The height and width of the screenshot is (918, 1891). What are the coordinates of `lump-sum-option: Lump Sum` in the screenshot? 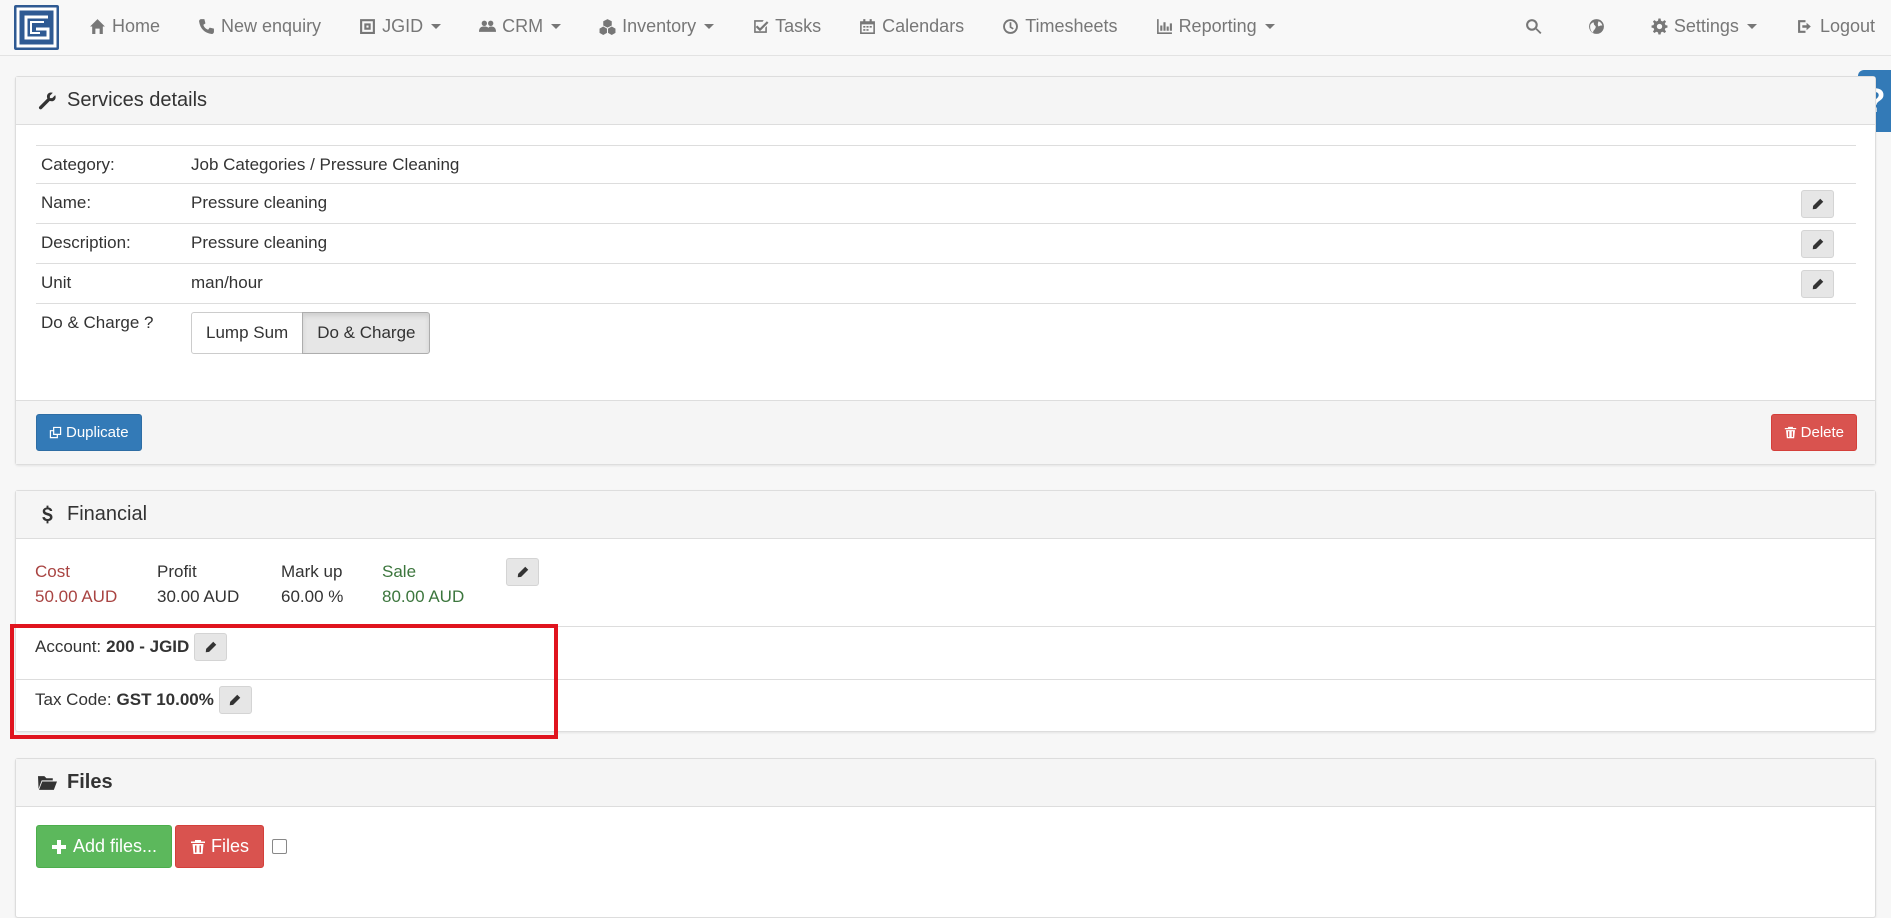 It's located at (247, 333).